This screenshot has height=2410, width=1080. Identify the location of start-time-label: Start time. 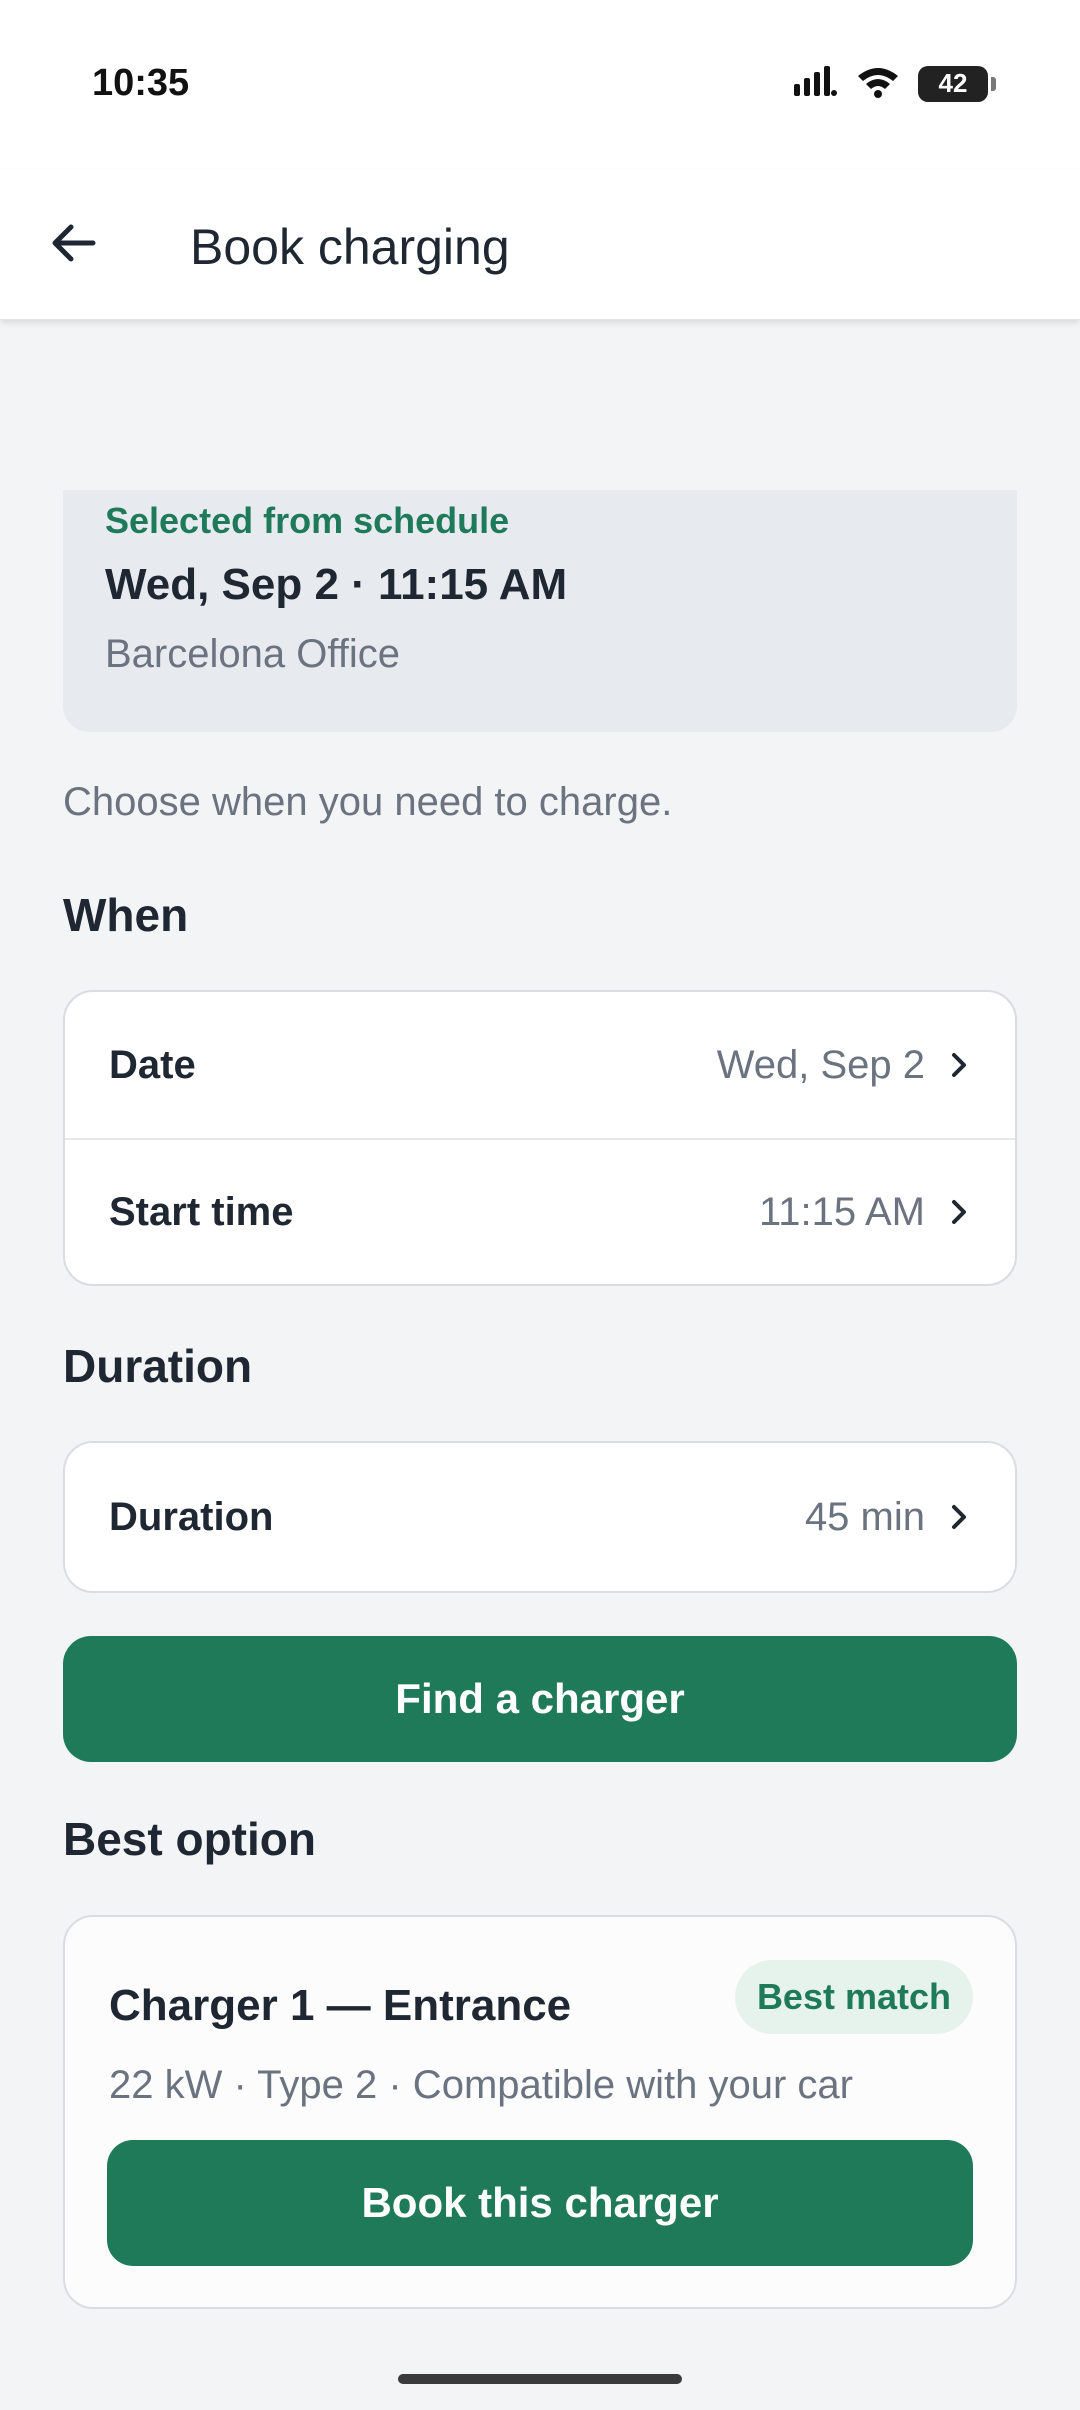
(201, 1211).